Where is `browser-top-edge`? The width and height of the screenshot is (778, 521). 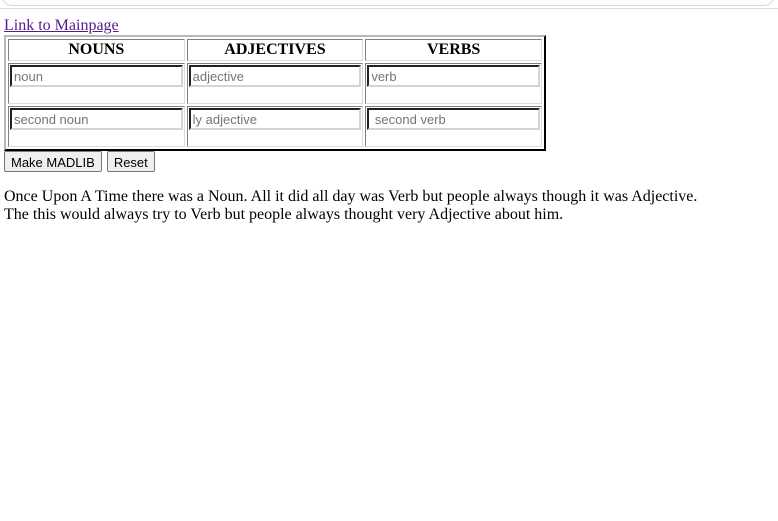
browser-top-edge is located at coordinates (389, 4).